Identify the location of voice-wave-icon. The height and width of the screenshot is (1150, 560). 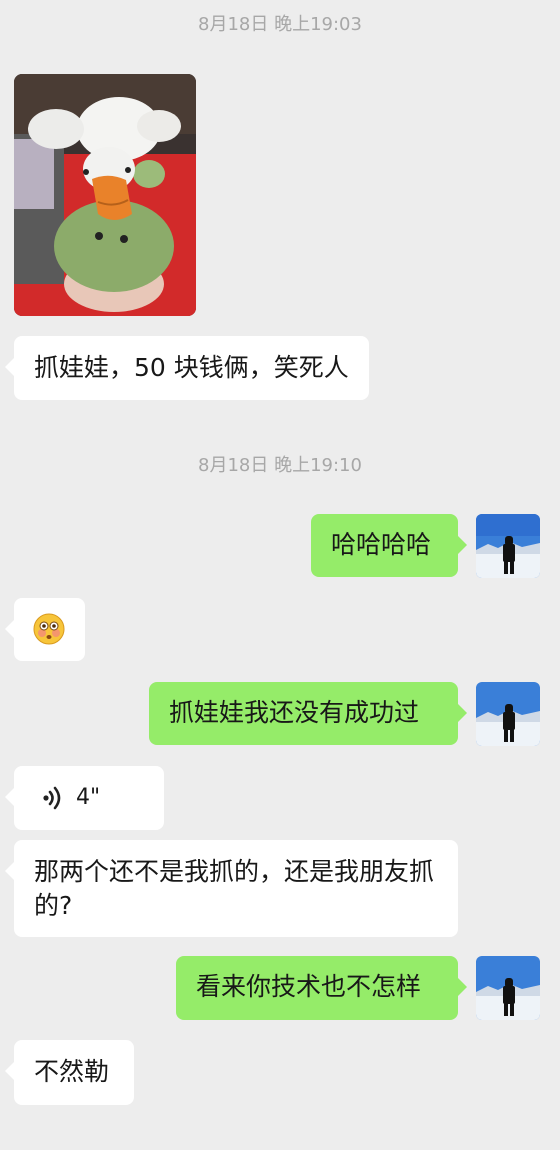
(52, 798).